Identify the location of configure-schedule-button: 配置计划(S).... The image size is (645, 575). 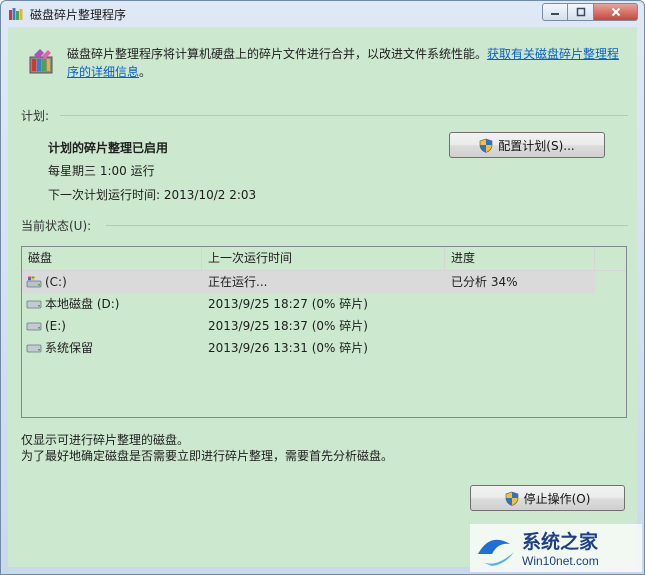
(527, 145).